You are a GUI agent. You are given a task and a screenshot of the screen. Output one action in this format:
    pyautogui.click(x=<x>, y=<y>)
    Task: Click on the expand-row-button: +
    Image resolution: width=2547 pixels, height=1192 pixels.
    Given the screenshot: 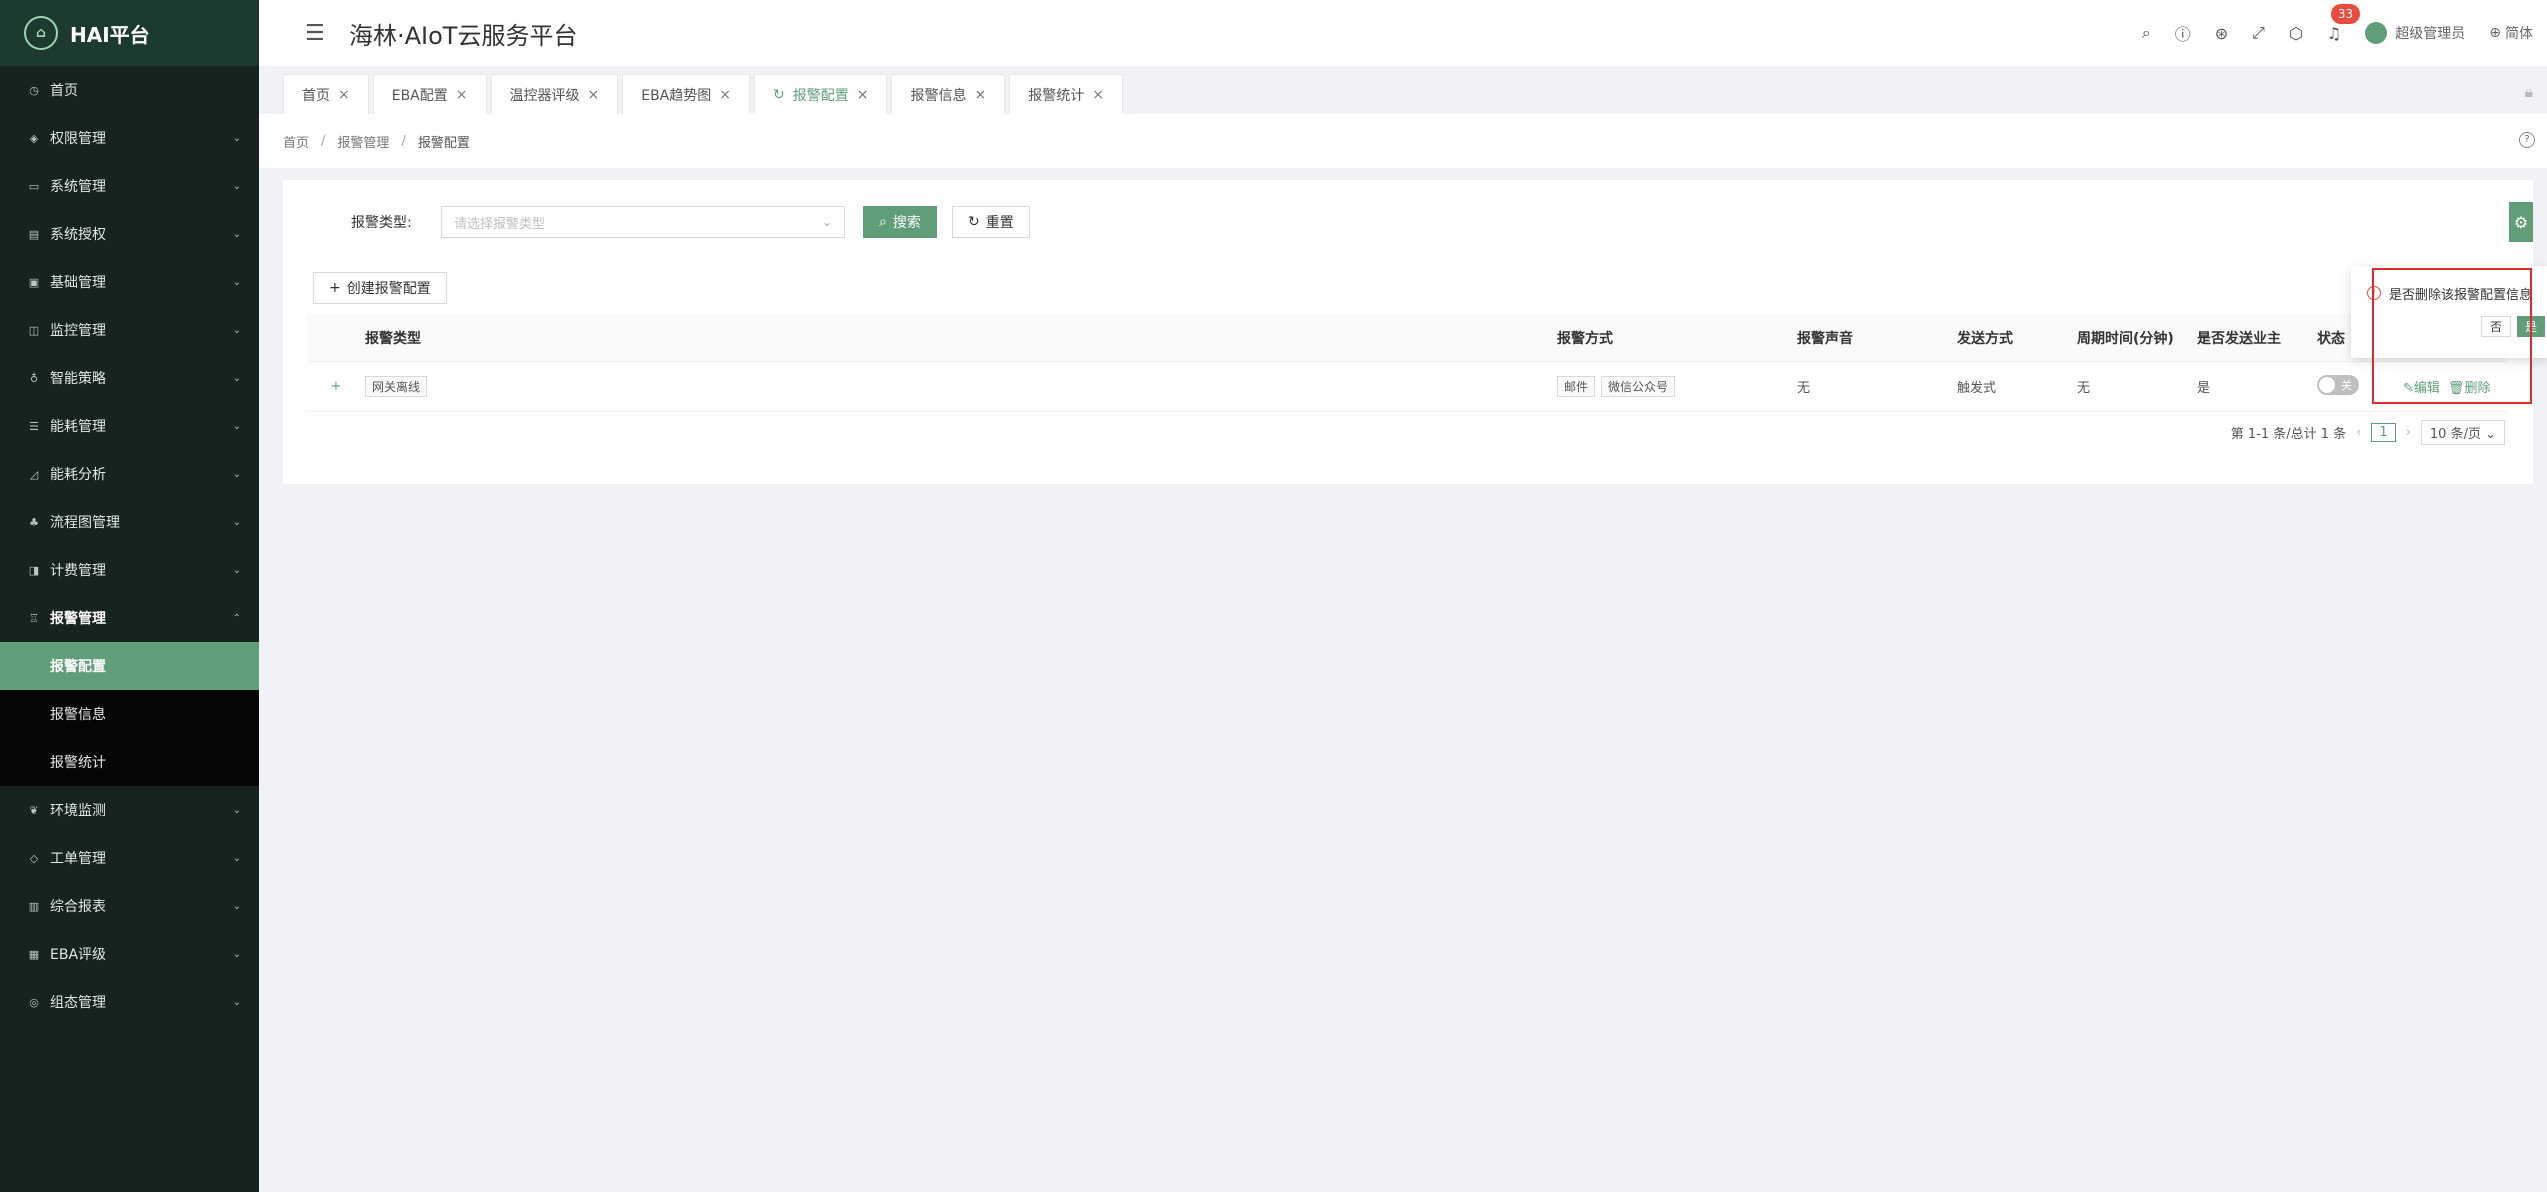 What is the action you would take?
    pyautogui.click(x=336, y=386)
    